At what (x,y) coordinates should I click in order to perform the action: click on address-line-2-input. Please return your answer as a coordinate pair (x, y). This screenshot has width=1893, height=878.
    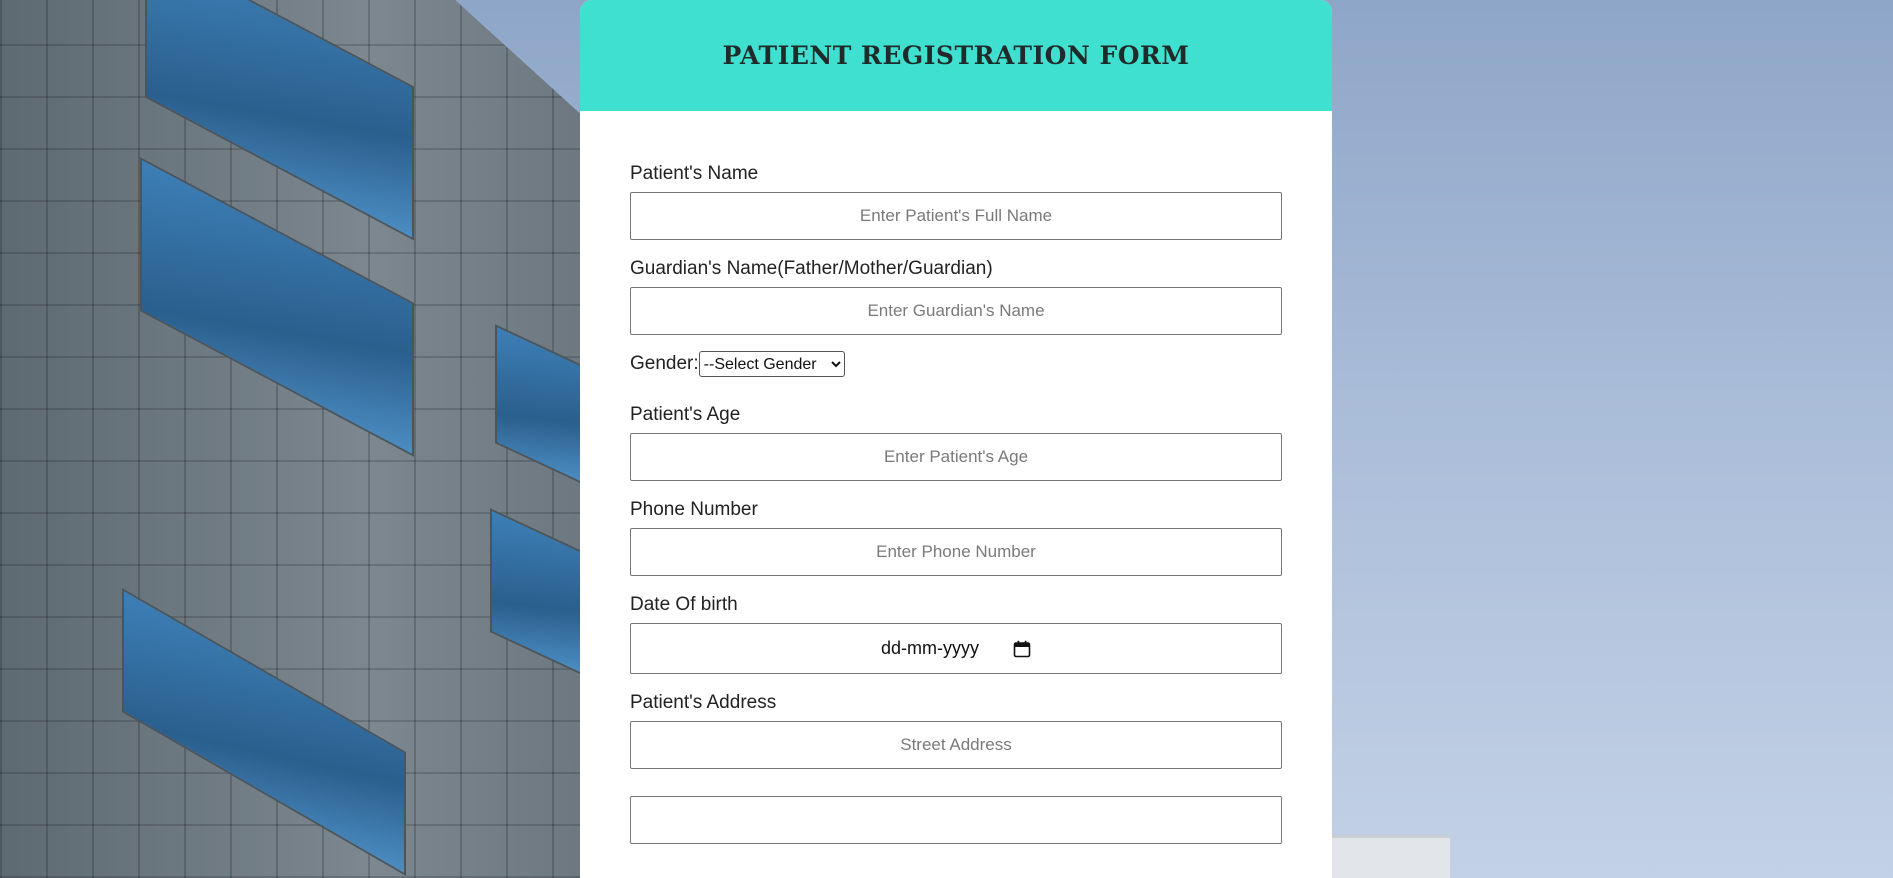
    Looking at the image, I should click on (956, 820).